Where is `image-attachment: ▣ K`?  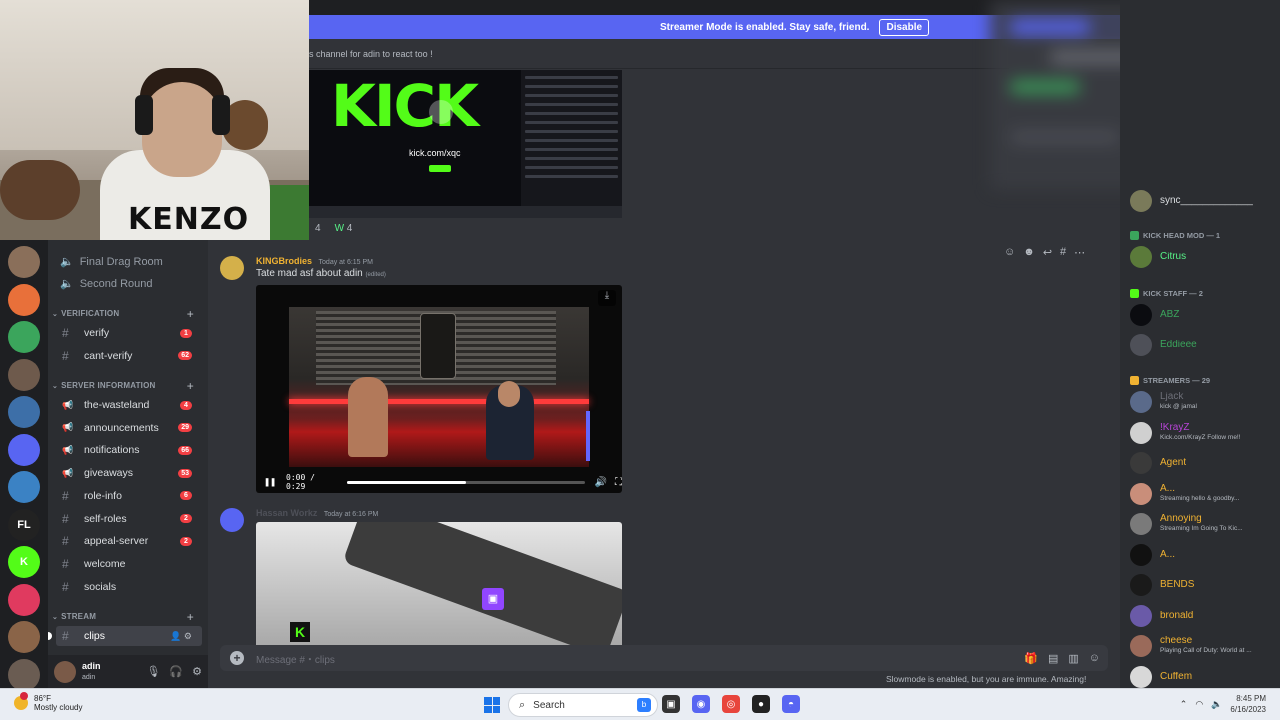
image-attachment: ▣ K is located at coordinates (439, 583).